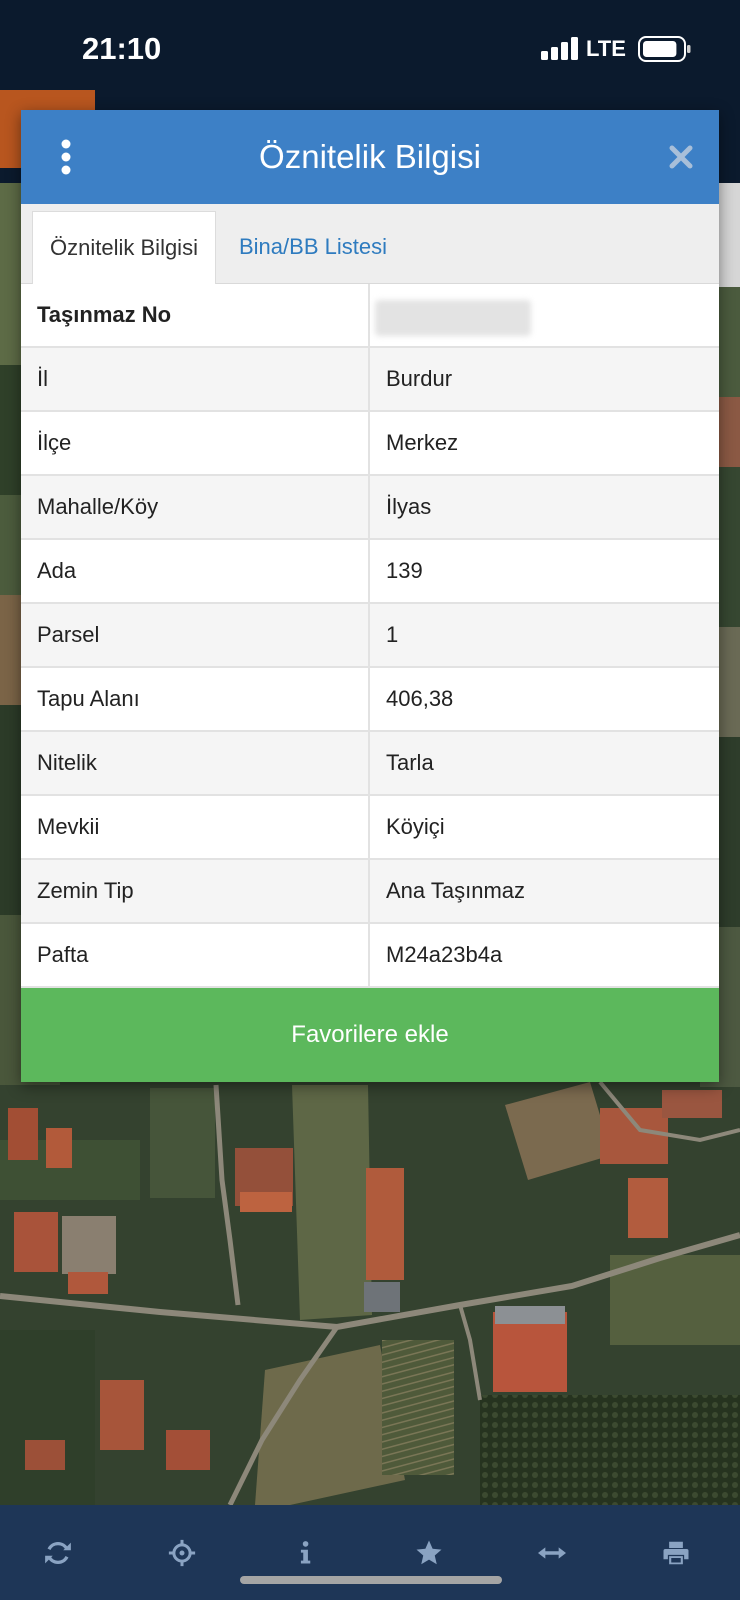  I want to click on attribute-value: Tarla, so click(410, 762).